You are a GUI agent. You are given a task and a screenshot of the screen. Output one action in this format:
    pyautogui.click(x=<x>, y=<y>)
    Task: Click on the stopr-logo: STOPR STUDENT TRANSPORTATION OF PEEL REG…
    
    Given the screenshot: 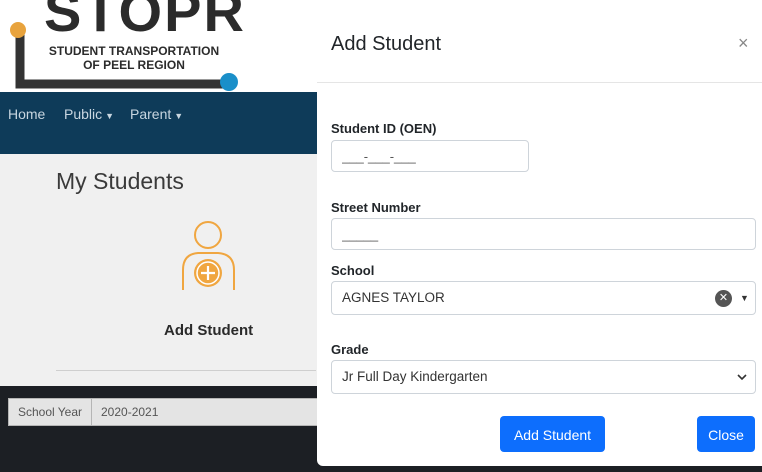 What is the action you would take?
    pyautogui.click(x=150, y=46)
    